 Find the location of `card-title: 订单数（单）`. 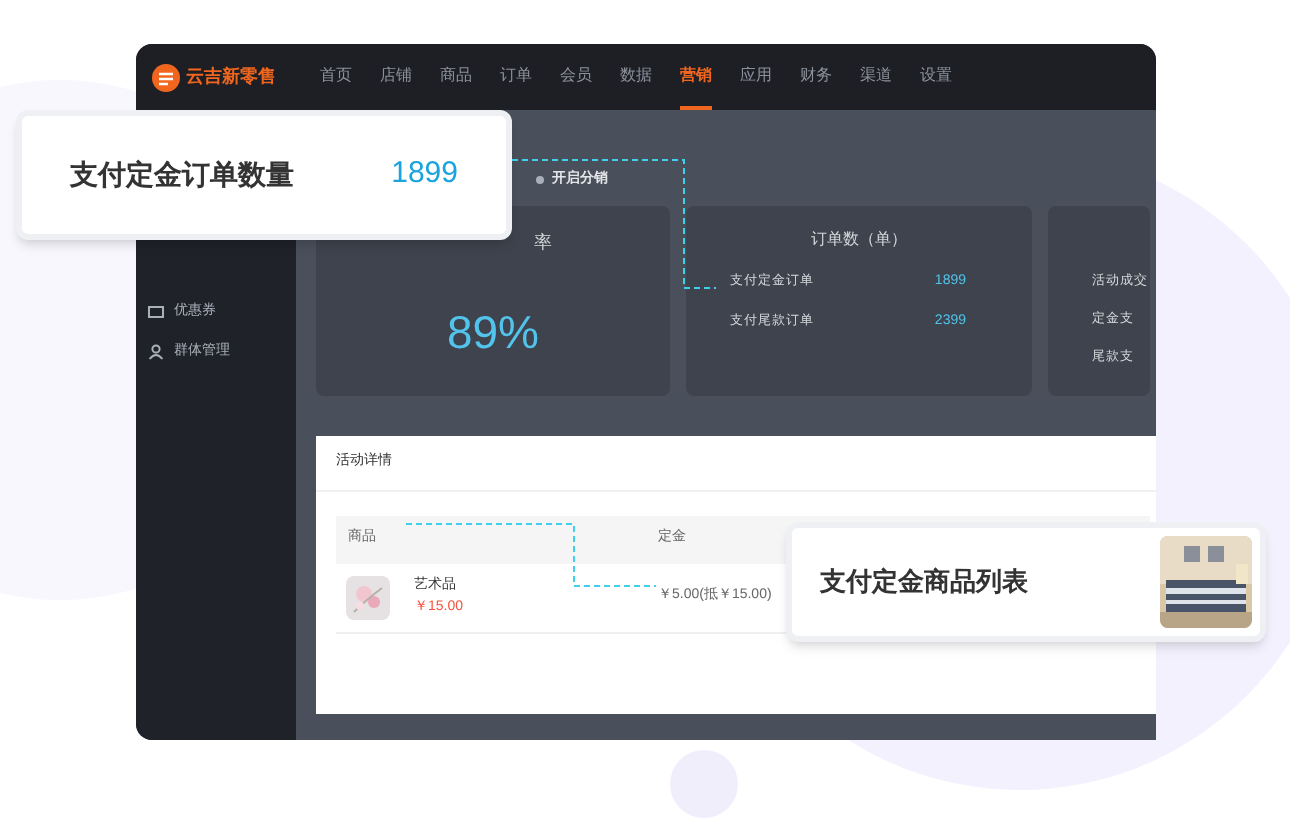

card-title: 订单数（单） is located at coordinates (859, 240).